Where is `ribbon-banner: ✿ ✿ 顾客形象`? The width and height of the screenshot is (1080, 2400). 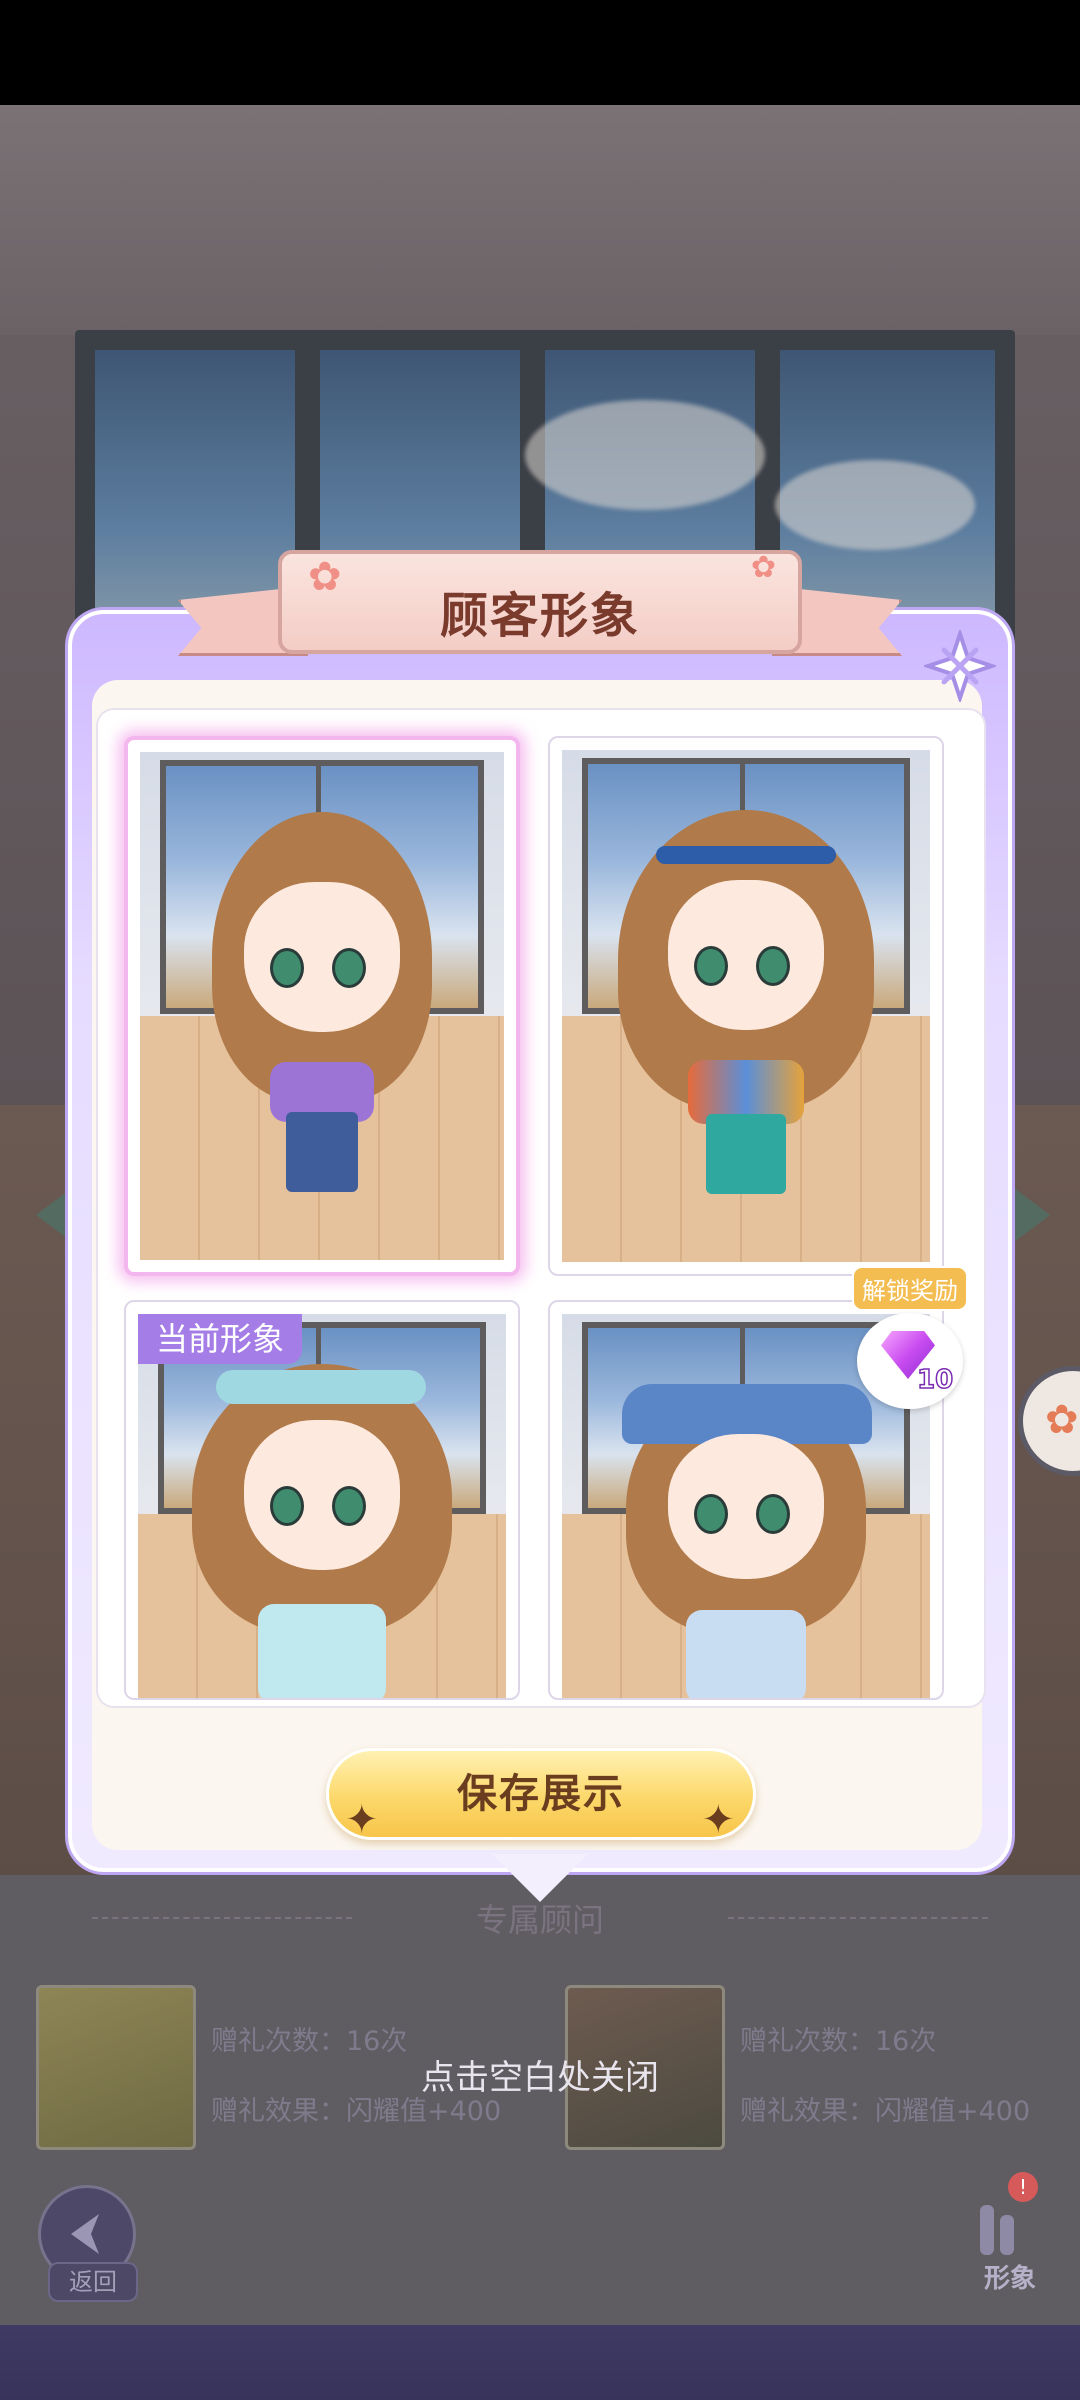 ribbon-banner: ✿ ✿ 顾客形象 is located at coordinates (540, 602).